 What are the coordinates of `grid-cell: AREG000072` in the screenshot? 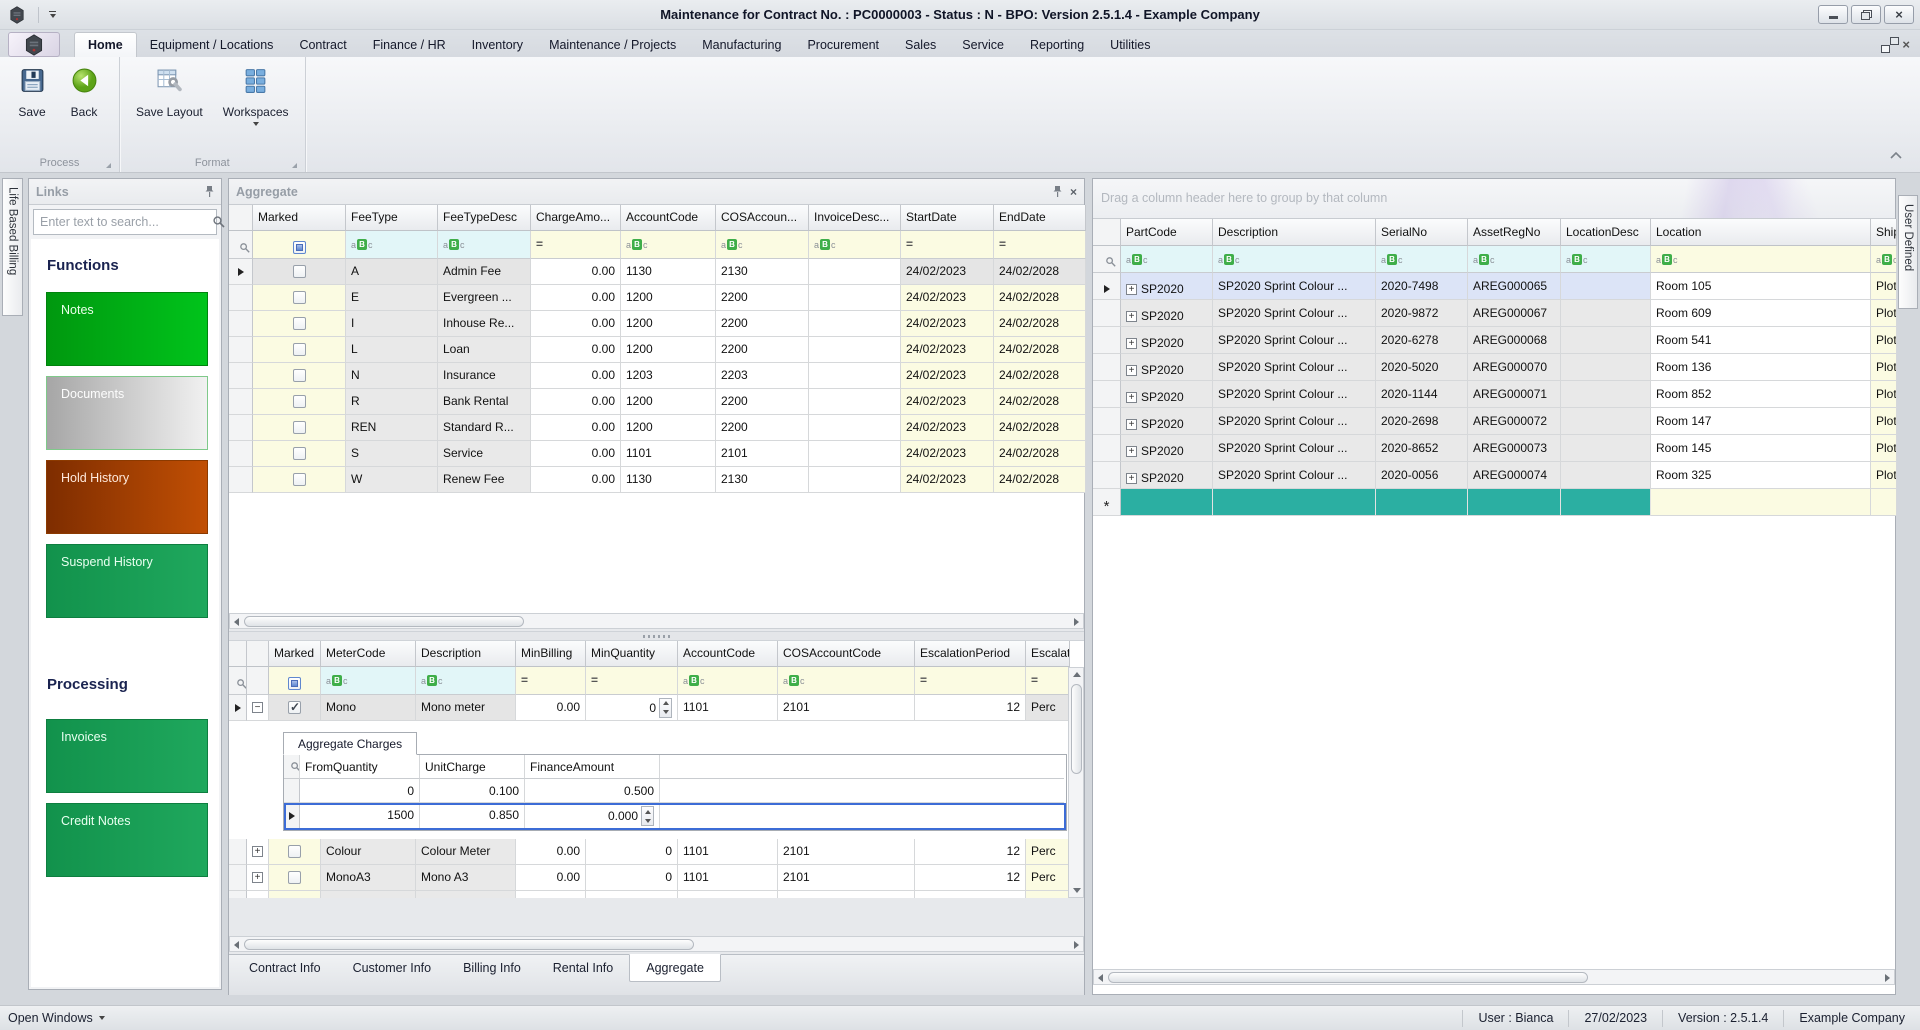 It's located at (1514, 421).